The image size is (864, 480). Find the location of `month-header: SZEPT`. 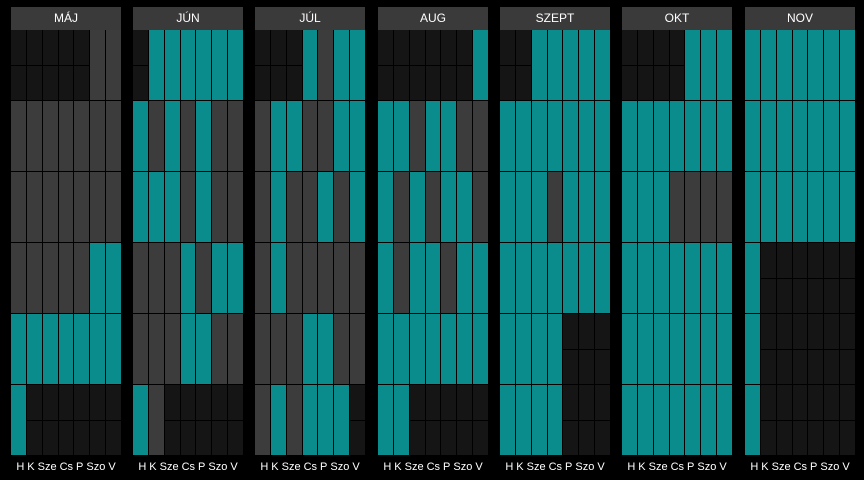

month-header: SZEPT is located at coordinates (555, 18).